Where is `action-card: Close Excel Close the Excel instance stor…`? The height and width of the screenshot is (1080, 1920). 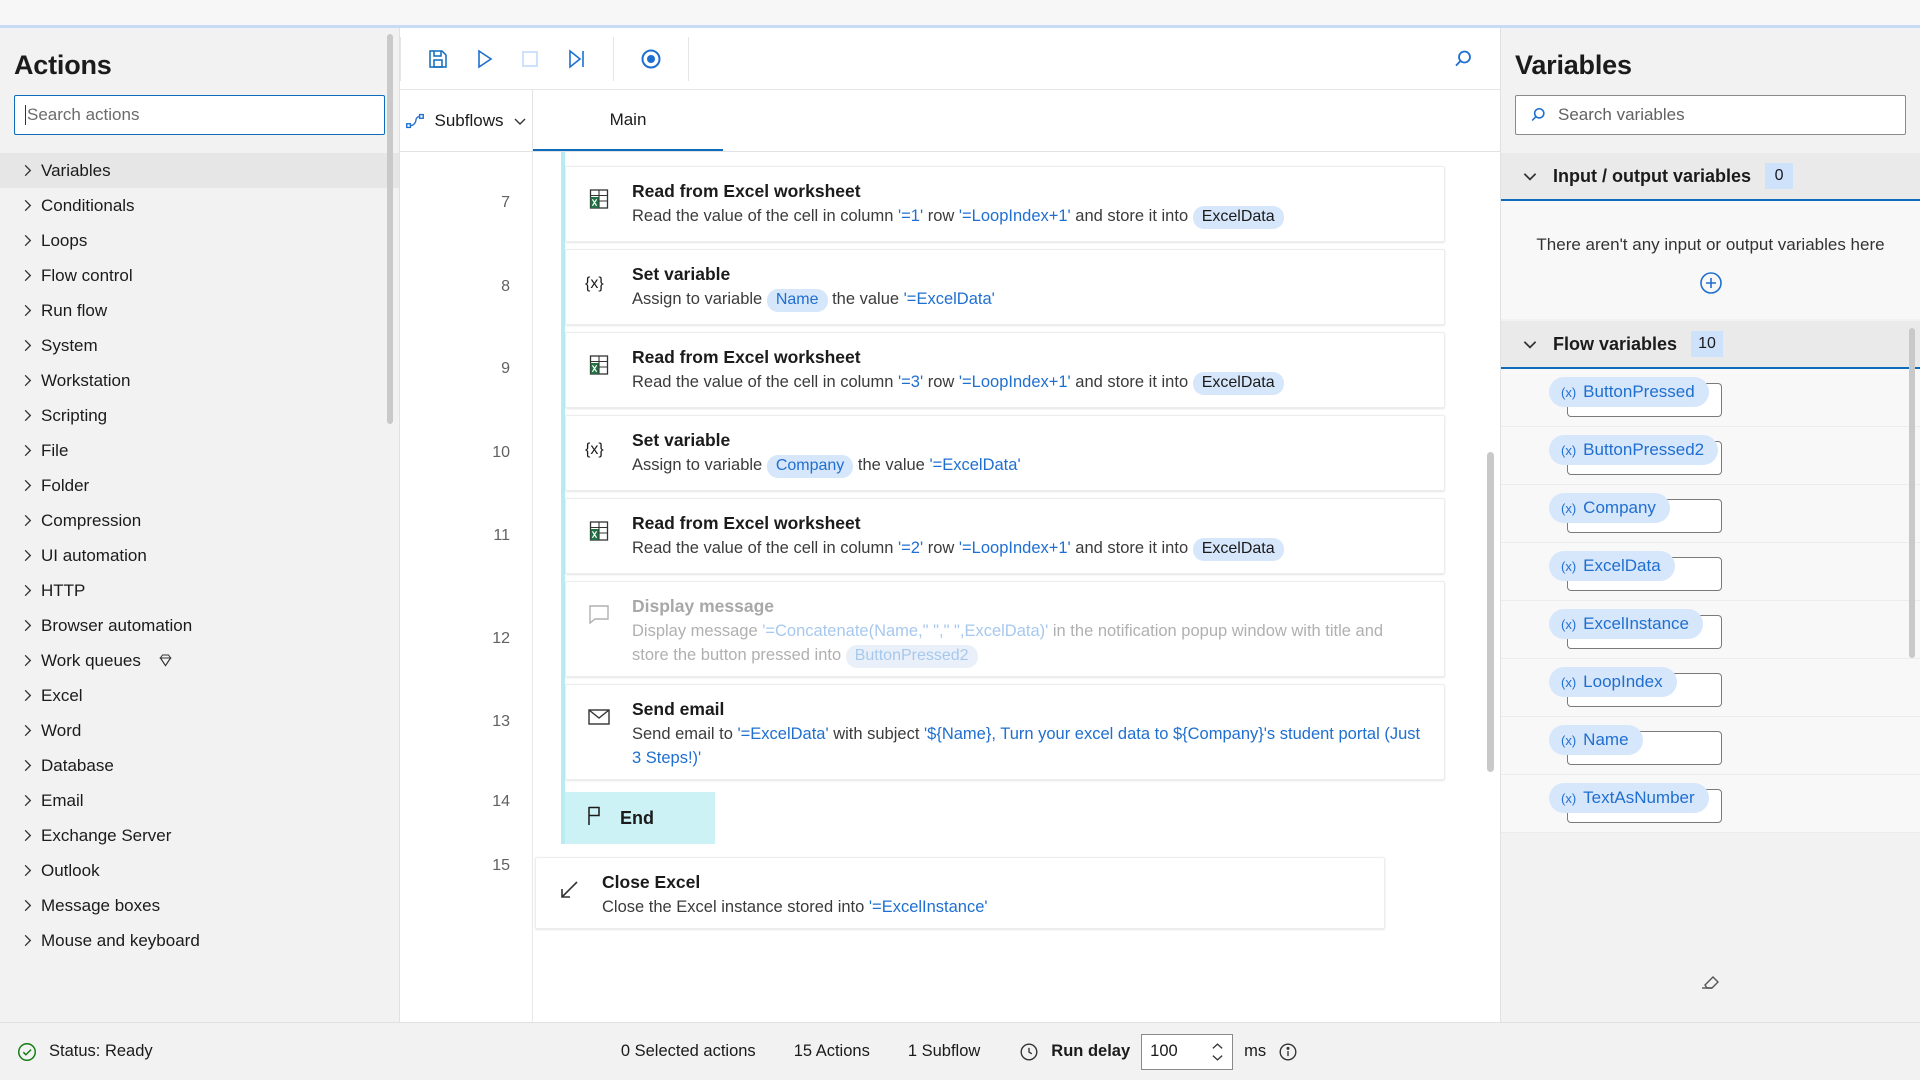 action-card: Close Excel Close the Excel instance stor… is located at coordinates (960, 893).